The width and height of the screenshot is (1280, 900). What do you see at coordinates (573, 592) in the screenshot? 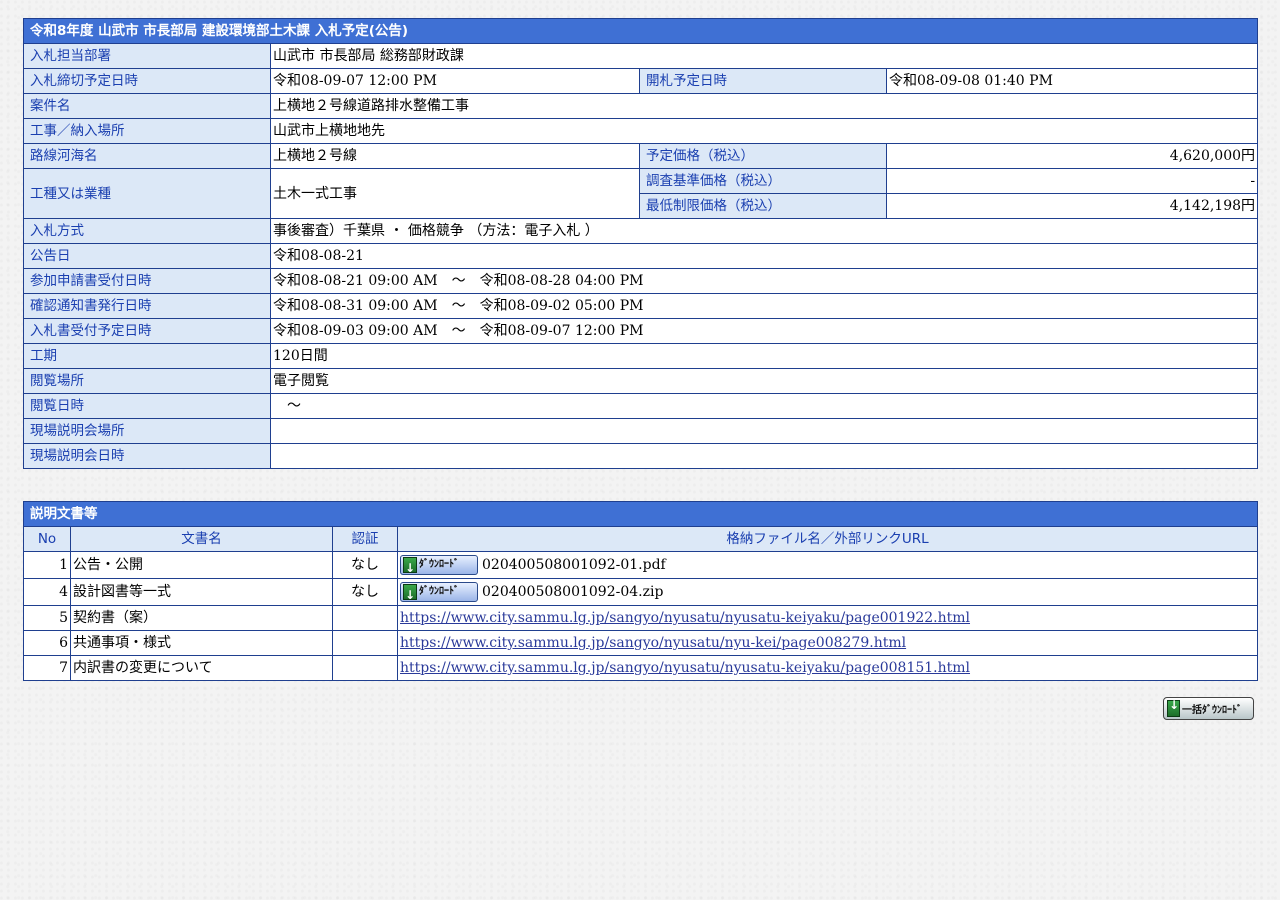
I see `doc-filename: 020400508001092-04.zip` at bounding box center [573, 592].